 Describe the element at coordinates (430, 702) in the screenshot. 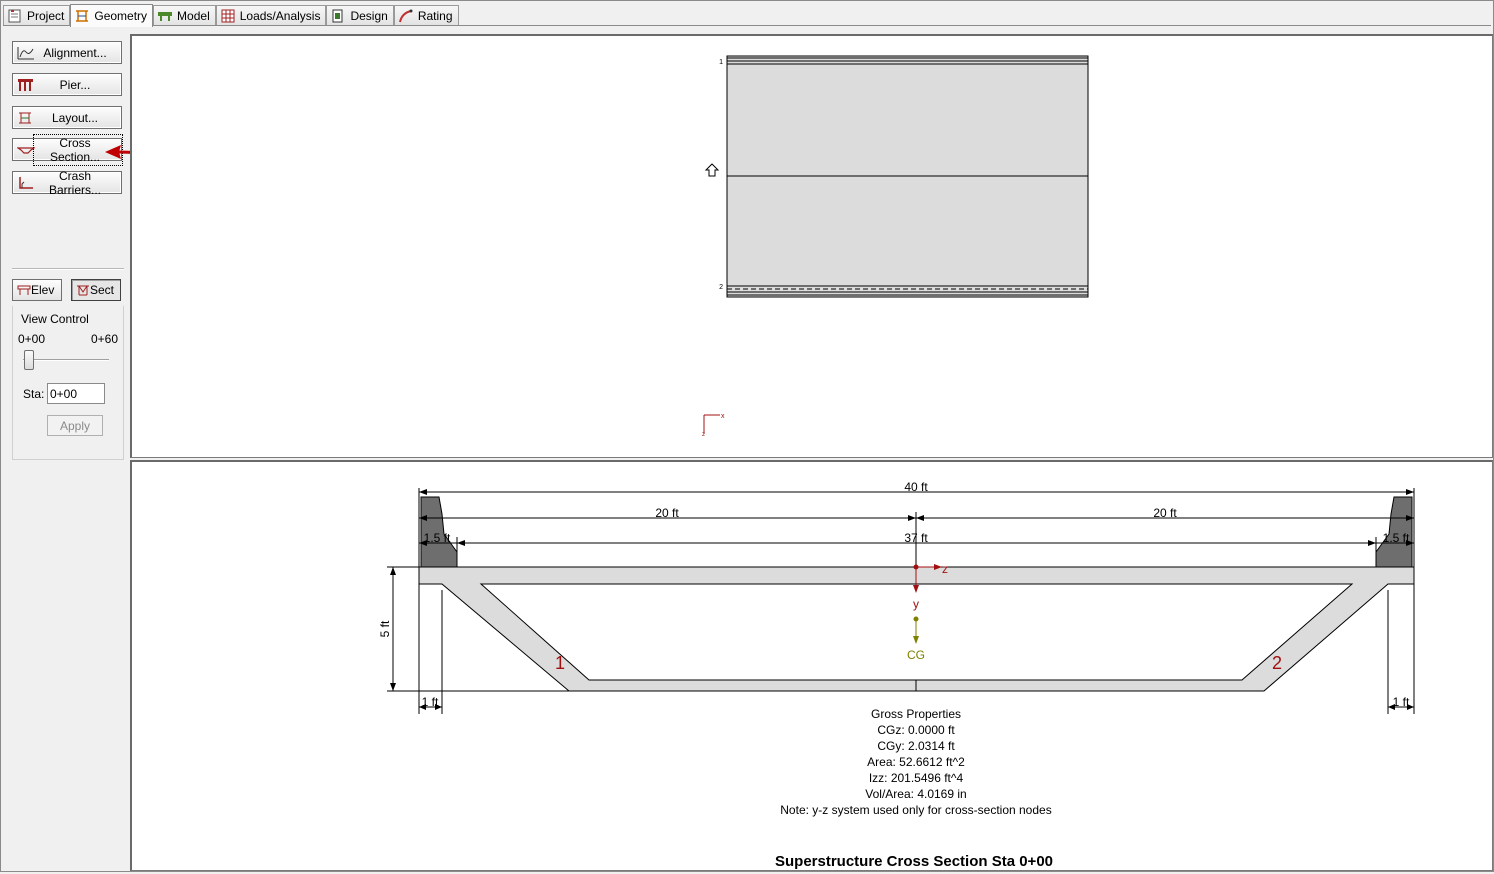

I see `dim-overhang-left: 1 ft` at that location.